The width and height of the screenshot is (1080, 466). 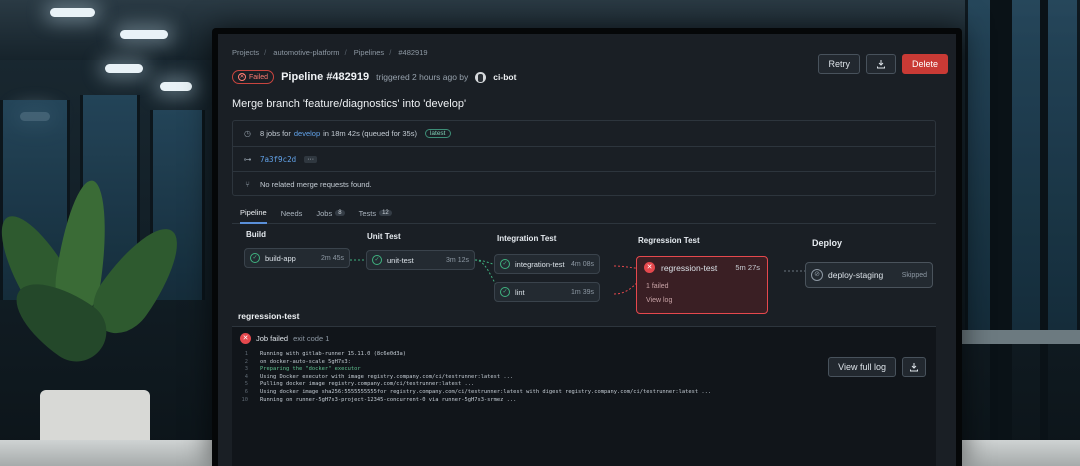 I want to click on job-duration: 1m 39s, so click(x=582, y=292).